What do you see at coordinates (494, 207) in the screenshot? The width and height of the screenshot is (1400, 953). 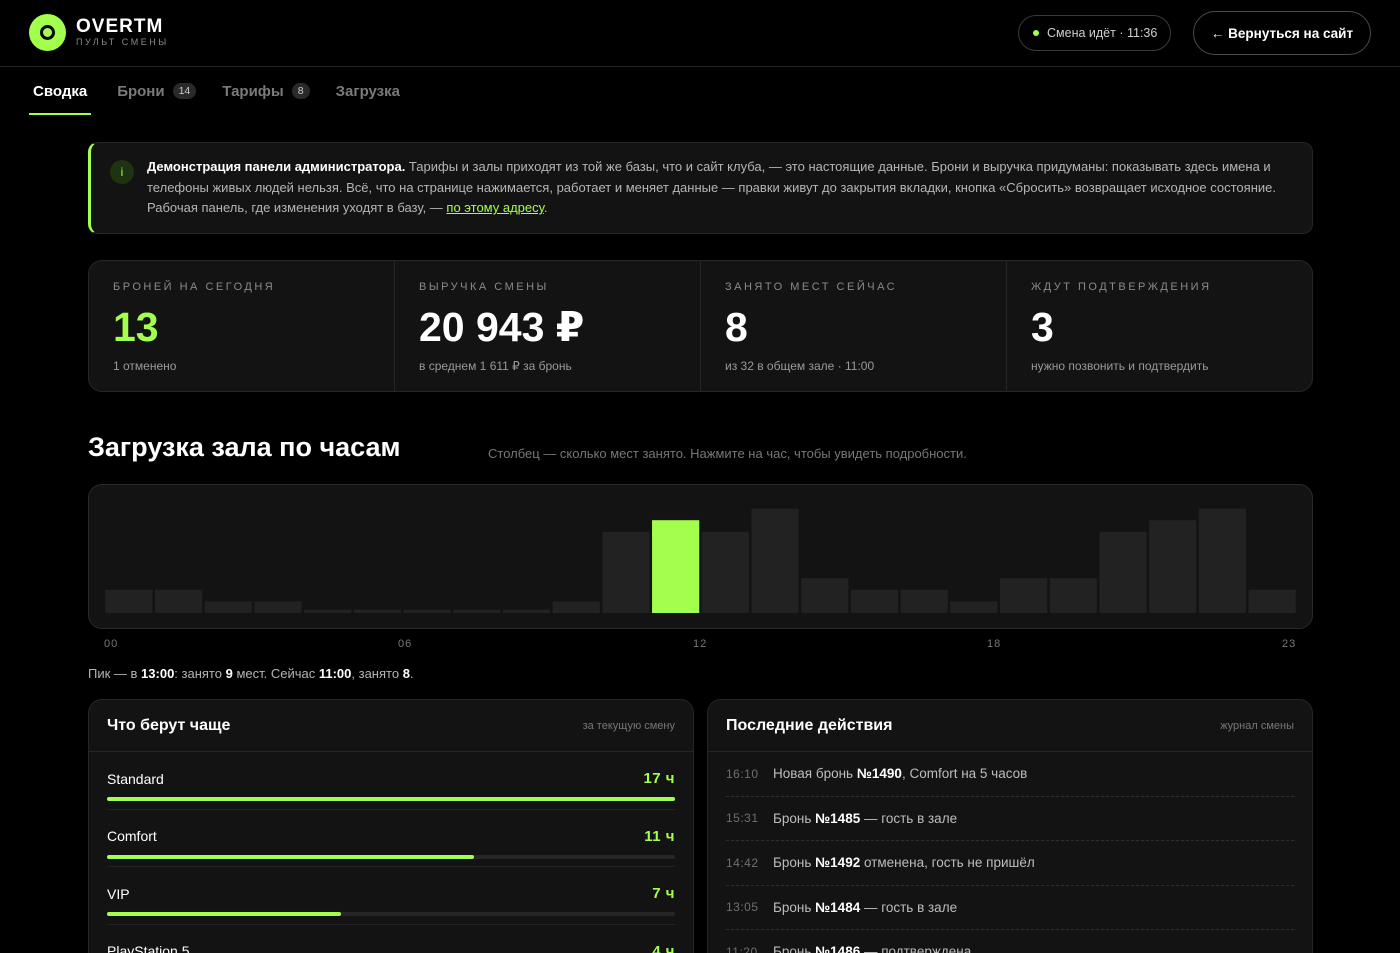 I see `notice-link: по этому адресу` at bounding box center [494, 207].